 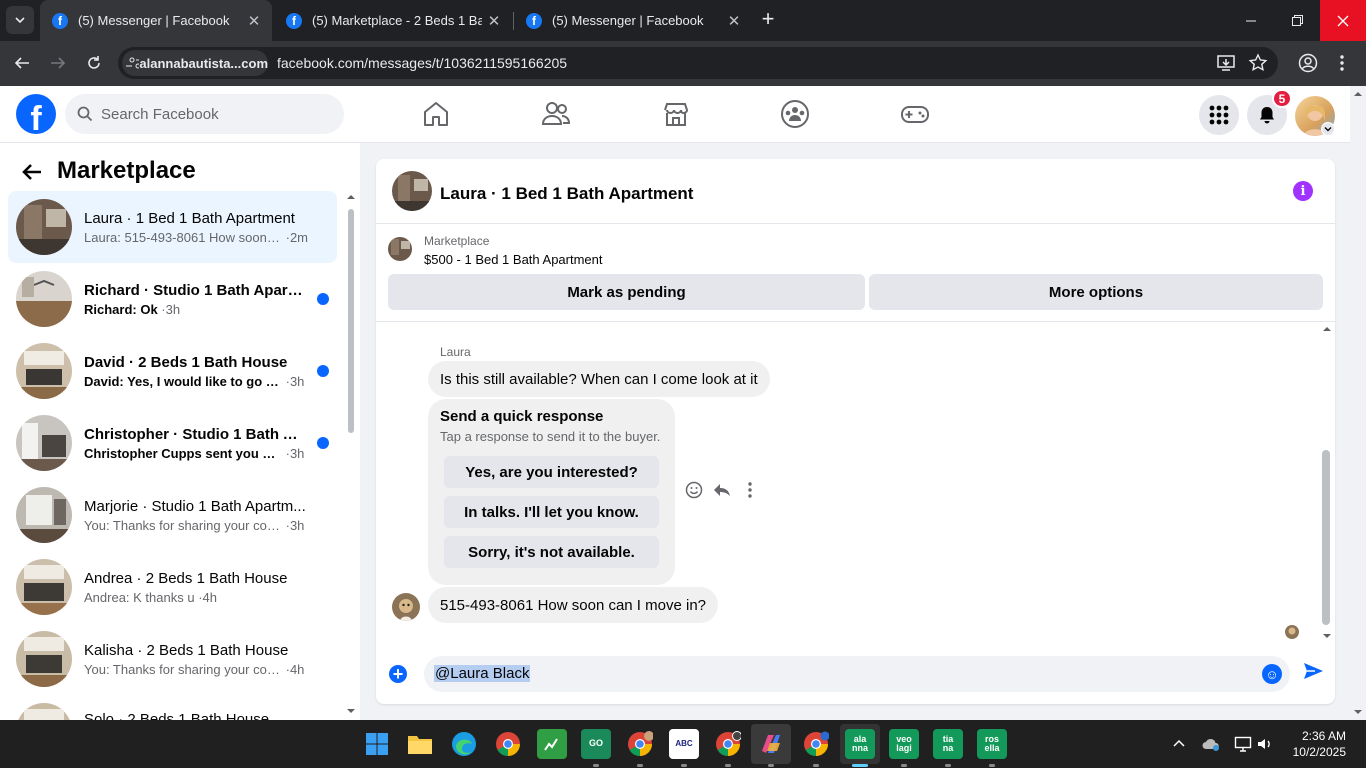 What do you see at coordinates (1314, 744) in the screenshot?
I see `taskbar-clock: 2:36 AM 10/2/2025` at bounding box center [1314, 744].